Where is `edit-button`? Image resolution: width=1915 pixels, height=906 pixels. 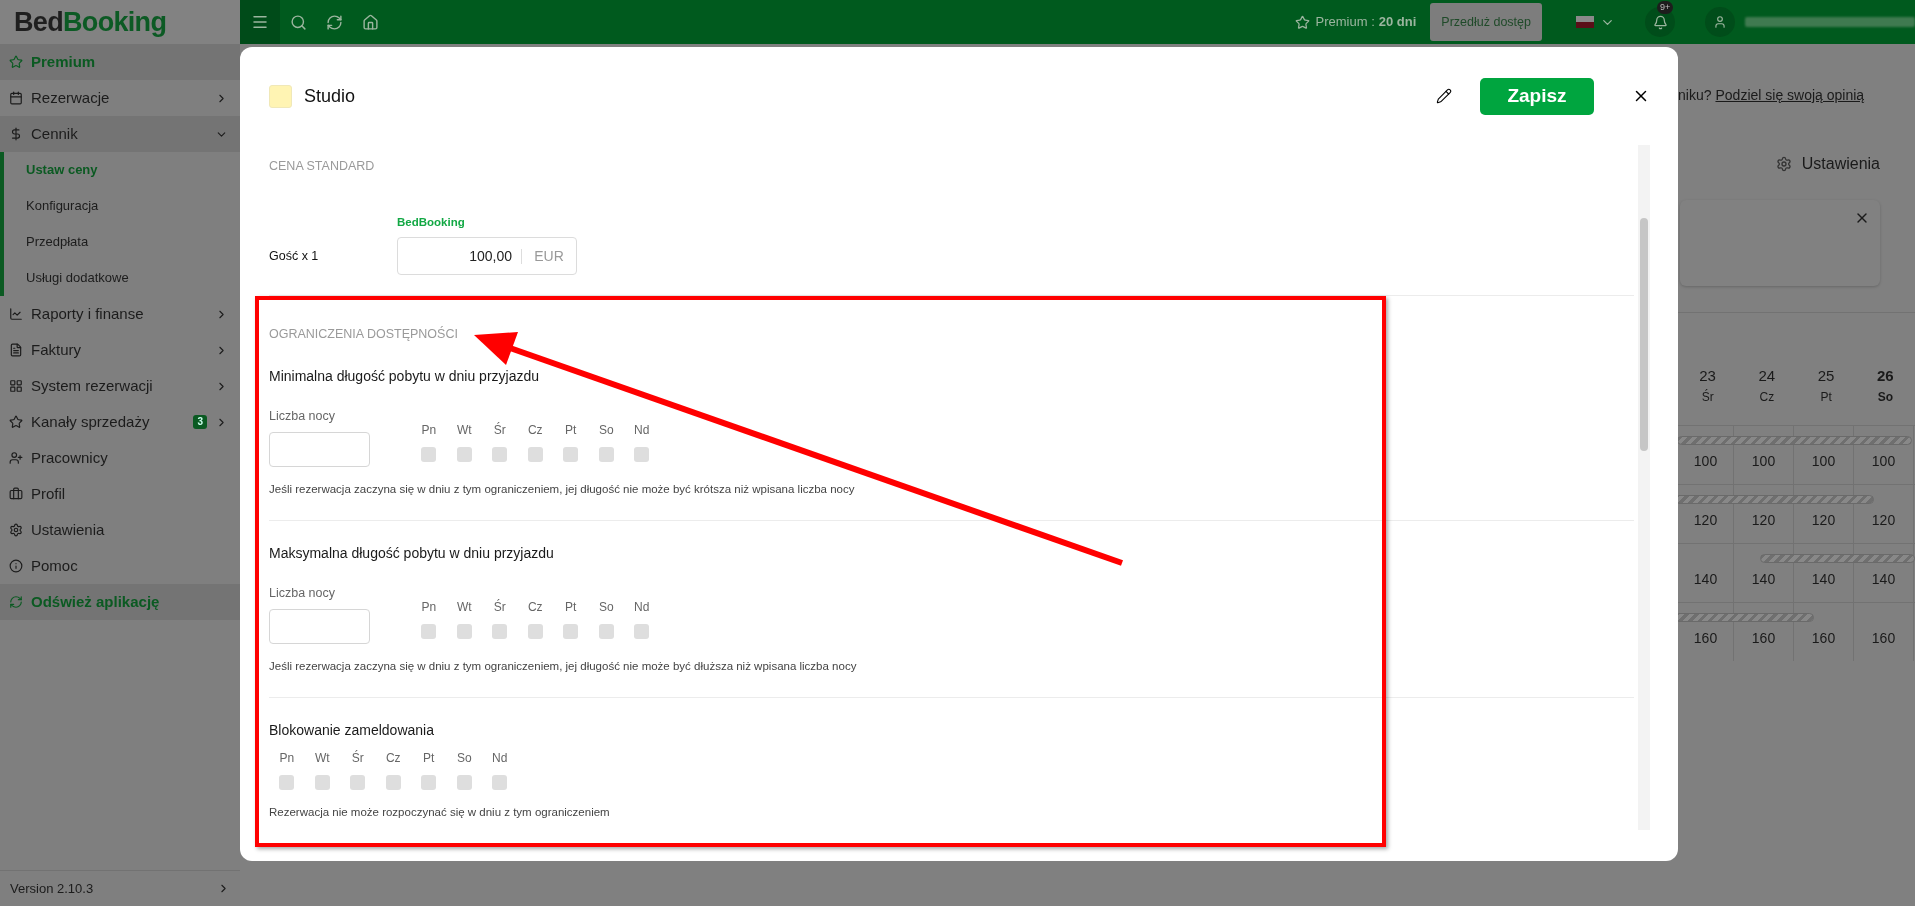
edit-button is located at coordinates (1444, 96).